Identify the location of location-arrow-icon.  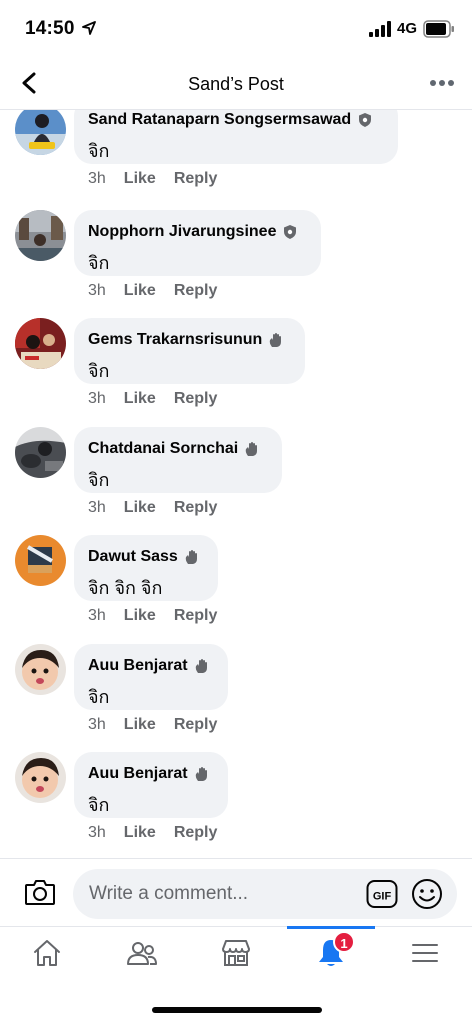
(89, 28).